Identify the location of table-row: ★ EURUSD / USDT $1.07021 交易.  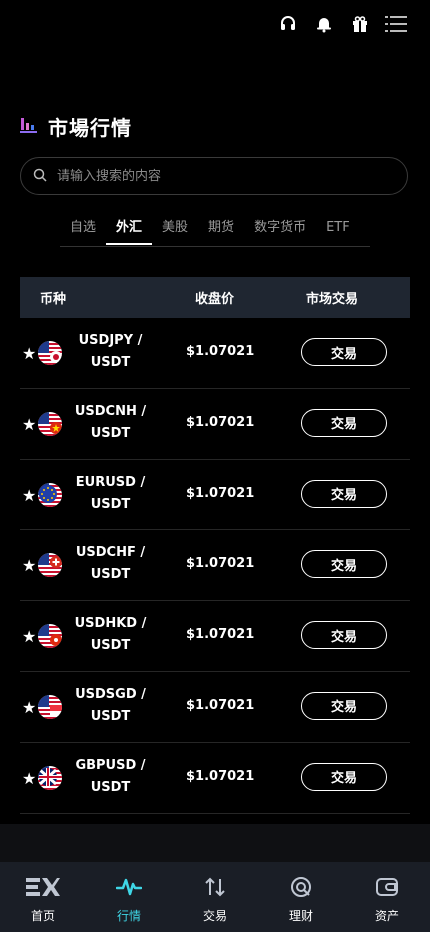
(215, 495).